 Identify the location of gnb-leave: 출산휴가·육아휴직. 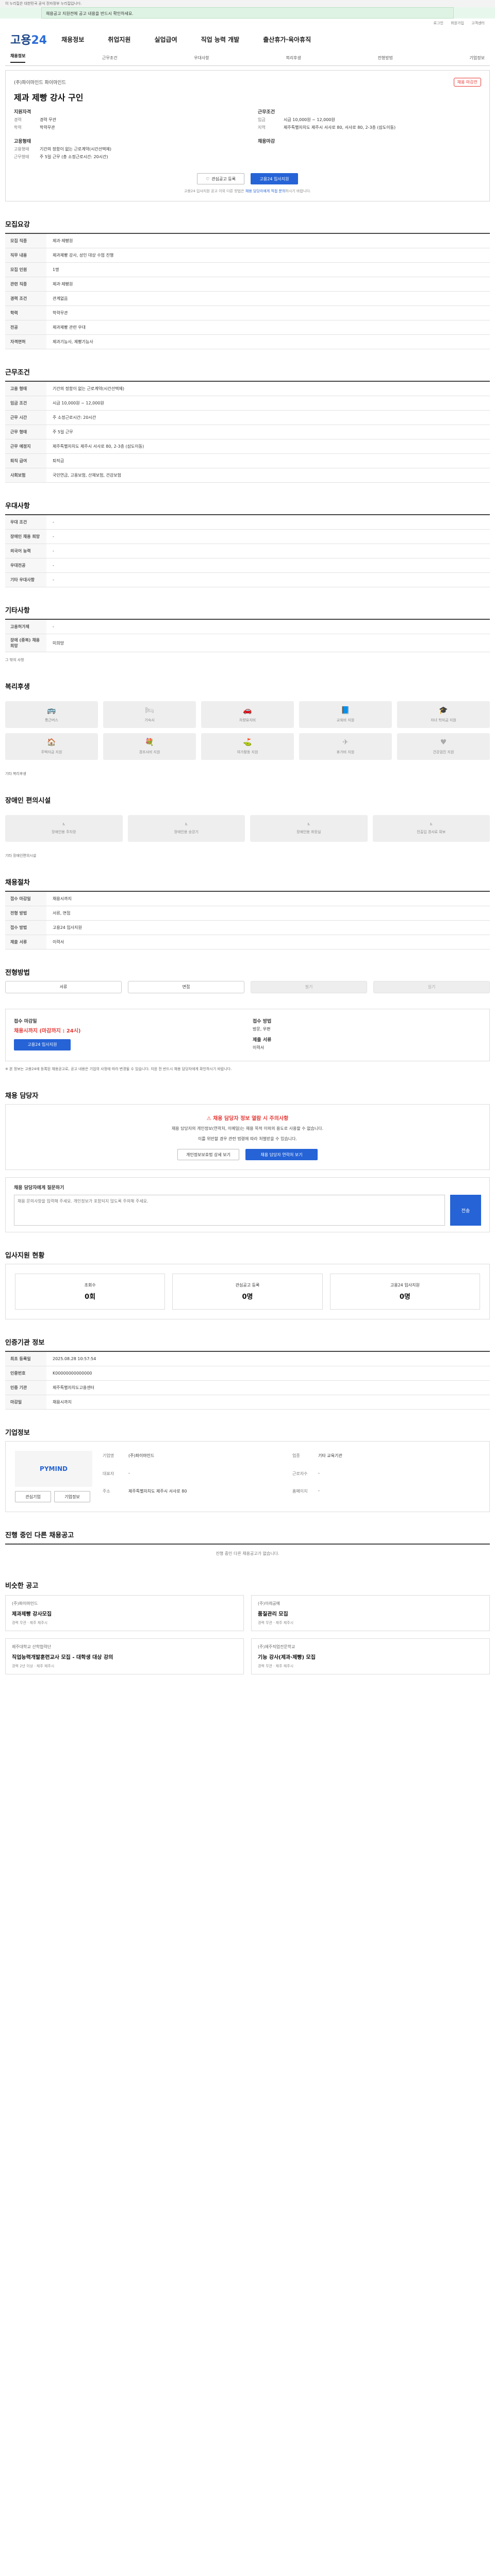
(287, 39).